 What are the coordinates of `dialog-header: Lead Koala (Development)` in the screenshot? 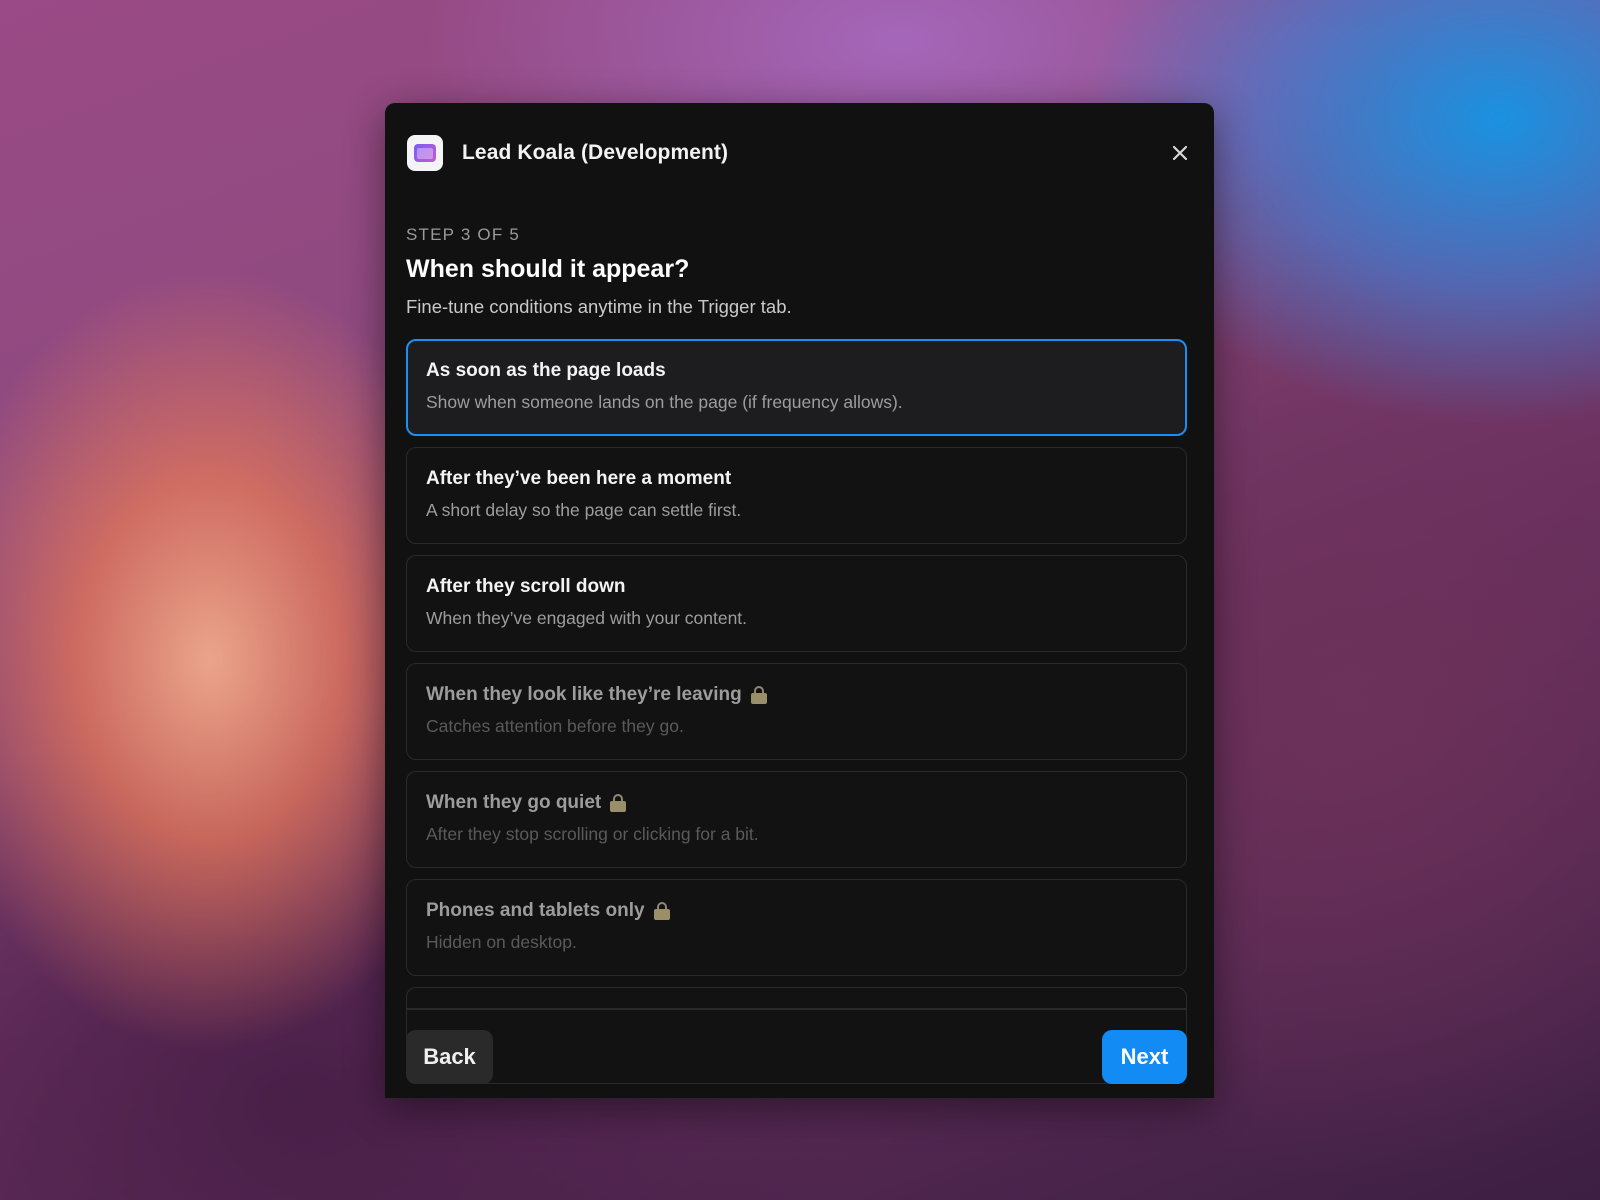 It's located at (799, 153).